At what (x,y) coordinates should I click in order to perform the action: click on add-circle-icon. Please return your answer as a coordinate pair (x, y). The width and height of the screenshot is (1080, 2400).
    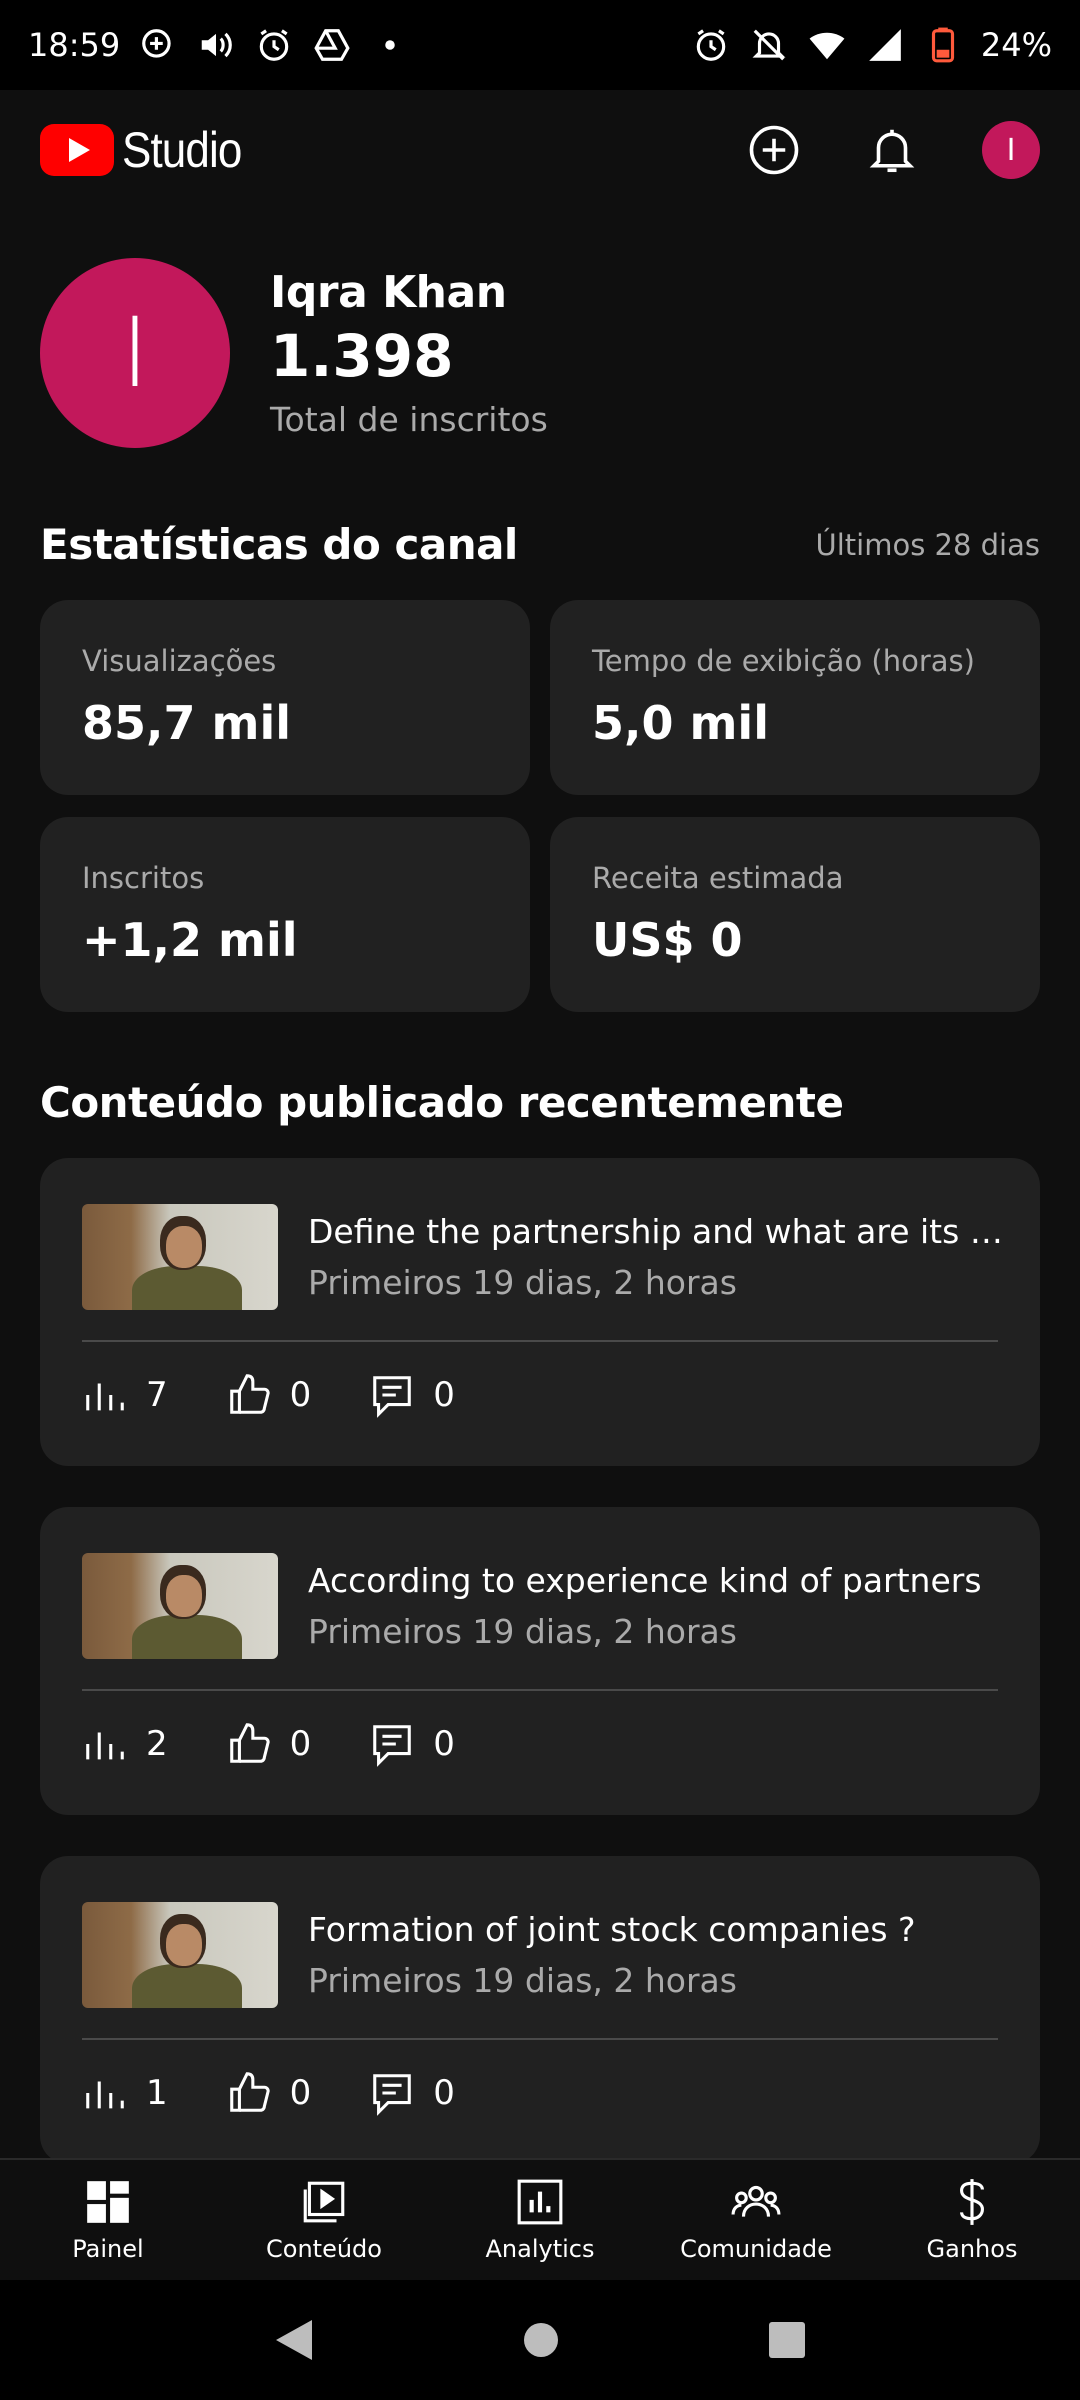
    Looking at the image, I should click on (774, 150).